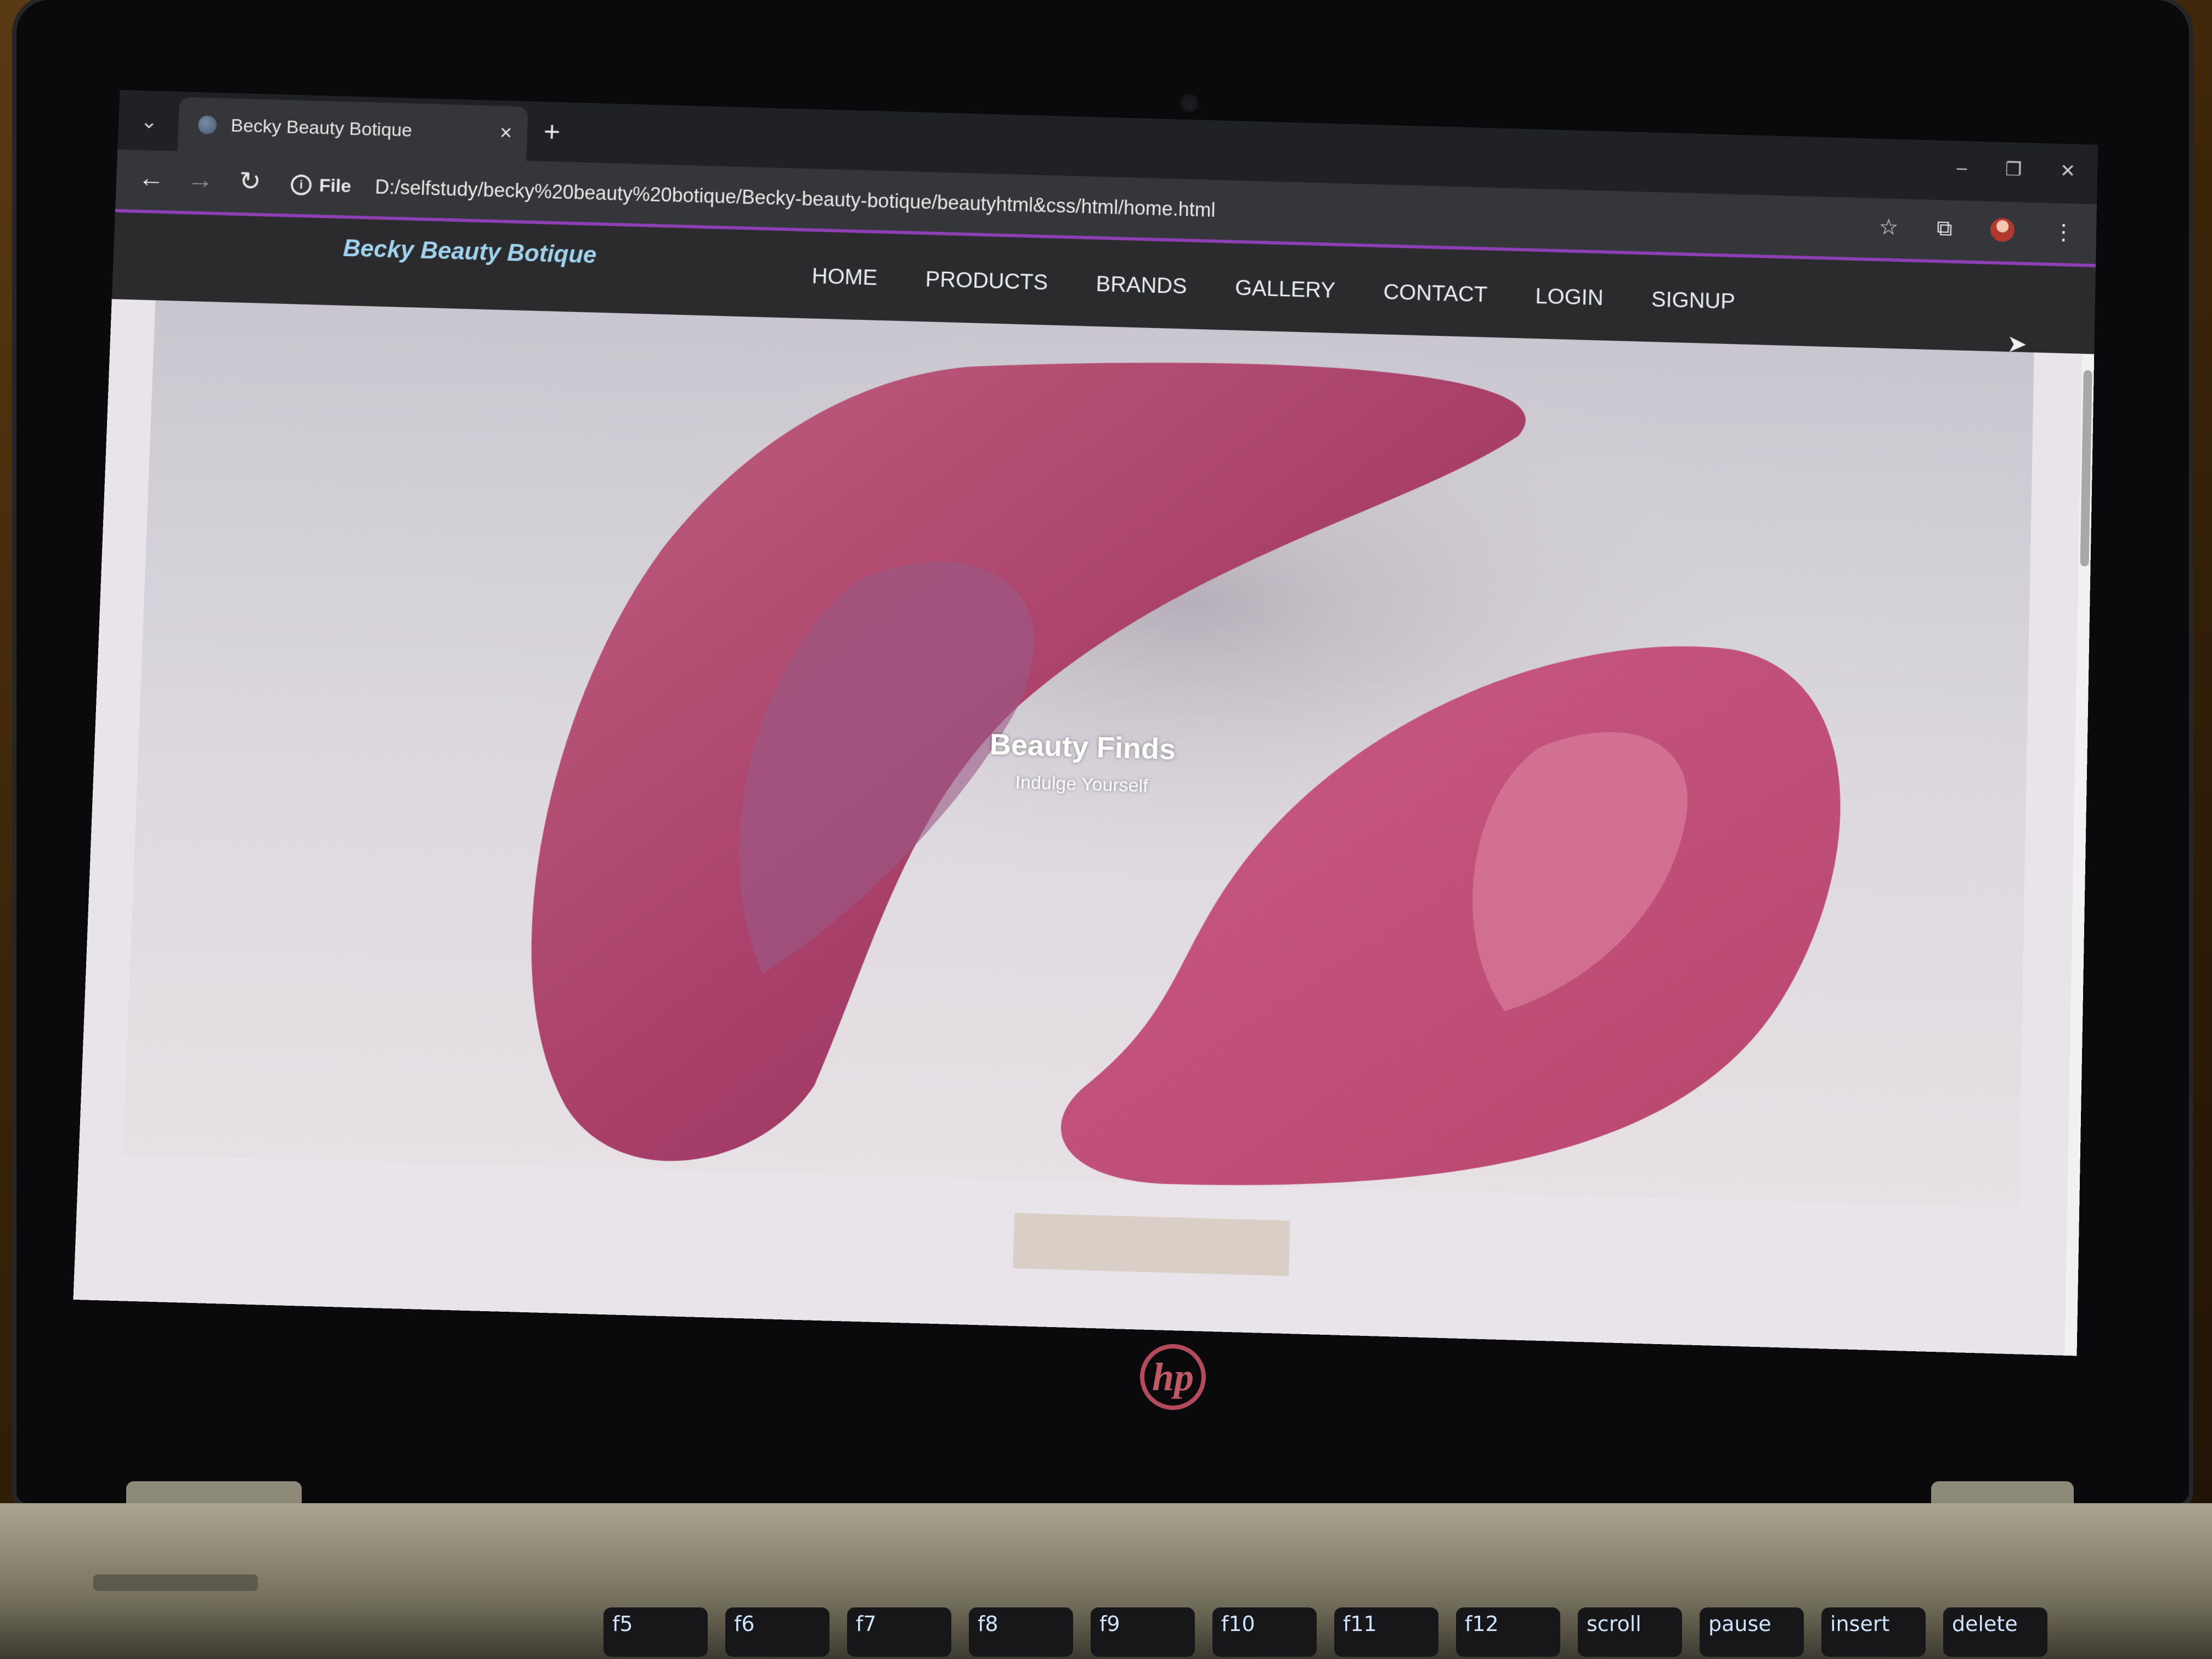 The height and width of the screenshot is (1659, 2212). Describe the element at coordinates (1752, 1632) in the screenshot. I see `key-pause: pause` at that location.